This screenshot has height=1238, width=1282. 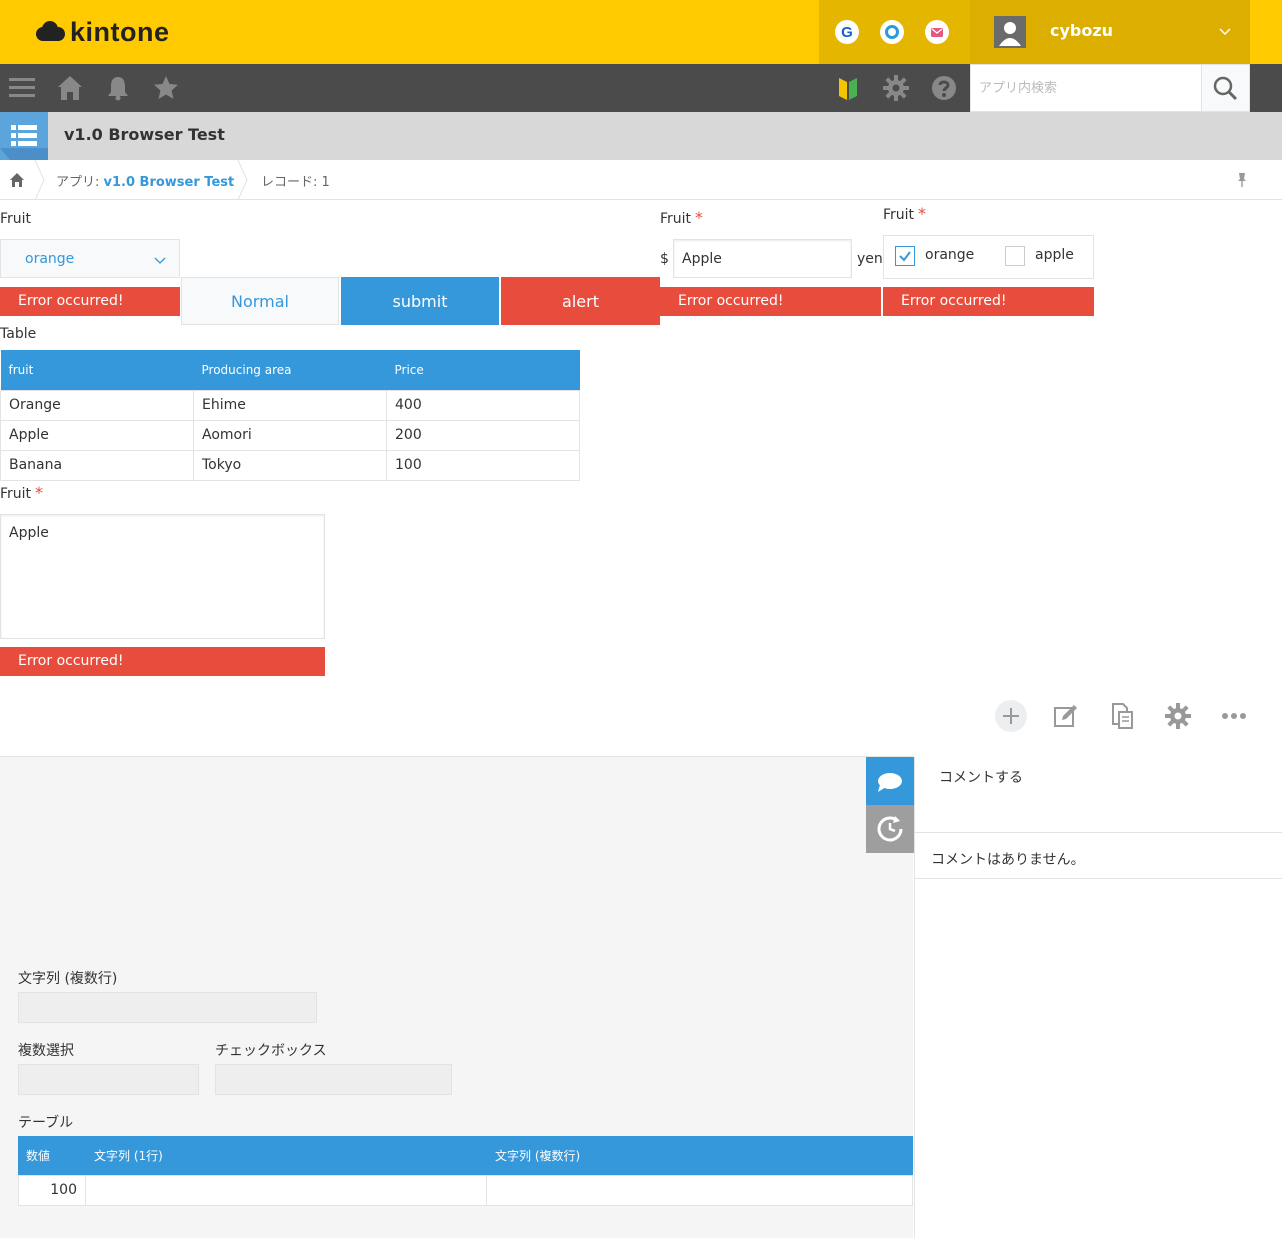 I want to click on history-icon, so click(x=890, y=829).